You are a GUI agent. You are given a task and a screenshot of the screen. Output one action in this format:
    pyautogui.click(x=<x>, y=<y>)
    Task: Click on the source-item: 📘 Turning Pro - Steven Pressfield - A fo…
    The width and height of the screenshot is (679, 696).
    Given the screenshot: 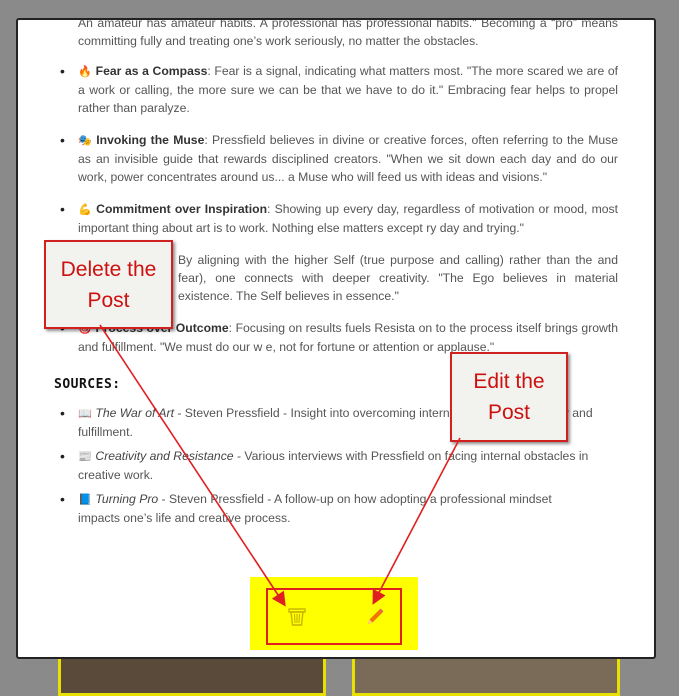 What is the action you would take?
    pyautogui.click(x=327, y=508)
    